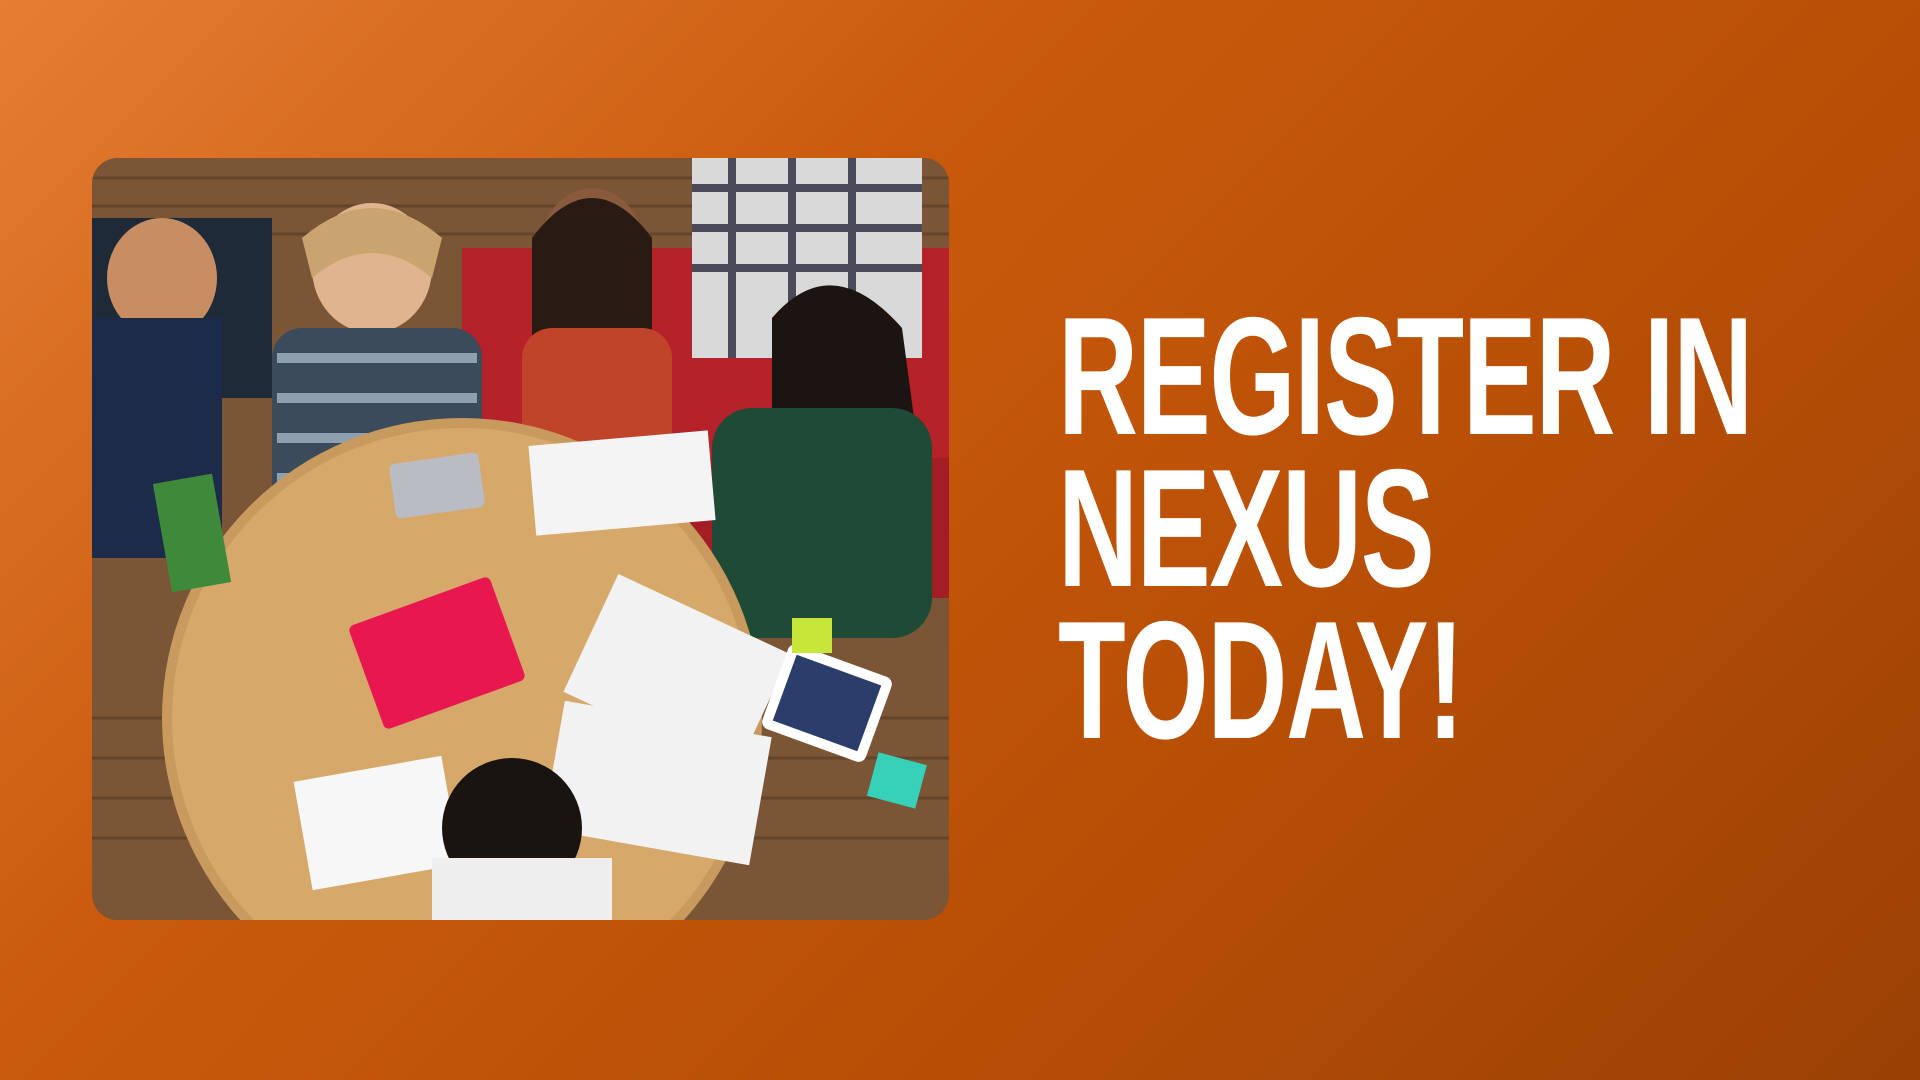  I want to click on headline-line-1: REGISTER IN, so click(1405, 376).